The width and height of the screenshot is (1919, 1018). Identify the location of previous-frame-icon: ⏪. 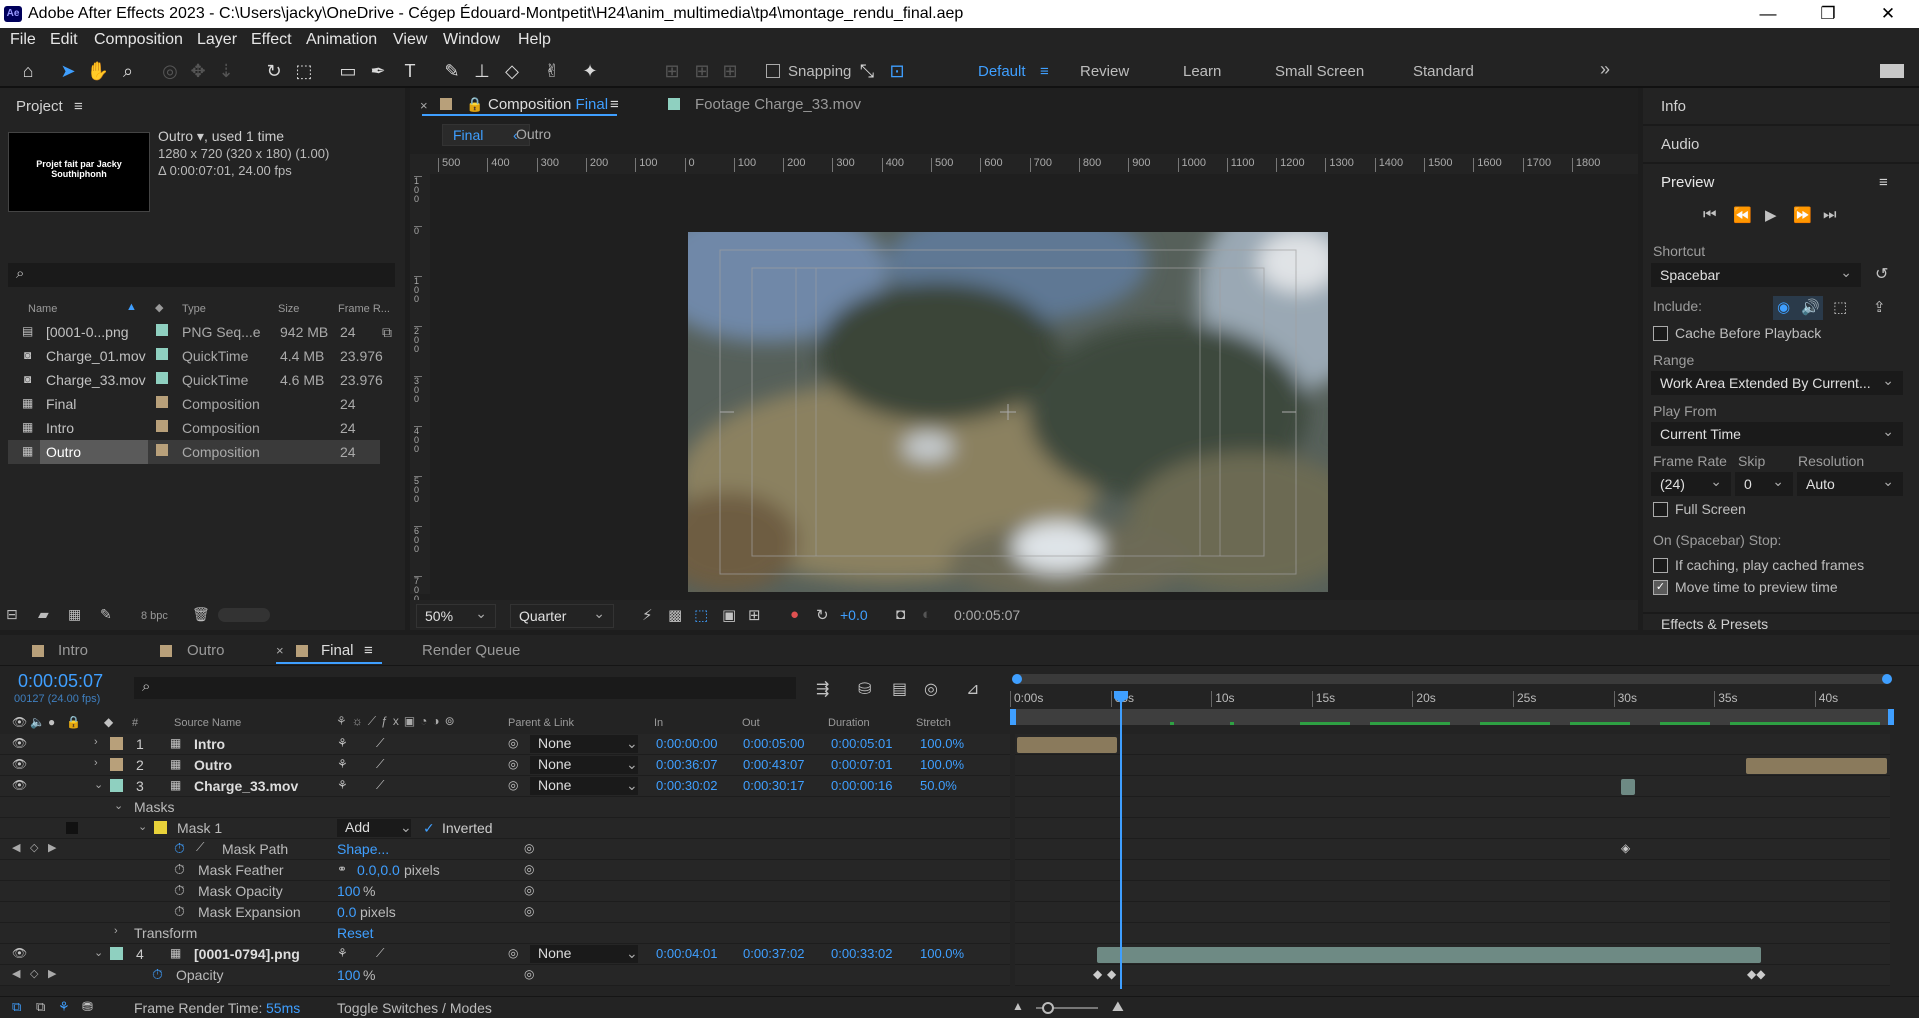
(1742, 215).